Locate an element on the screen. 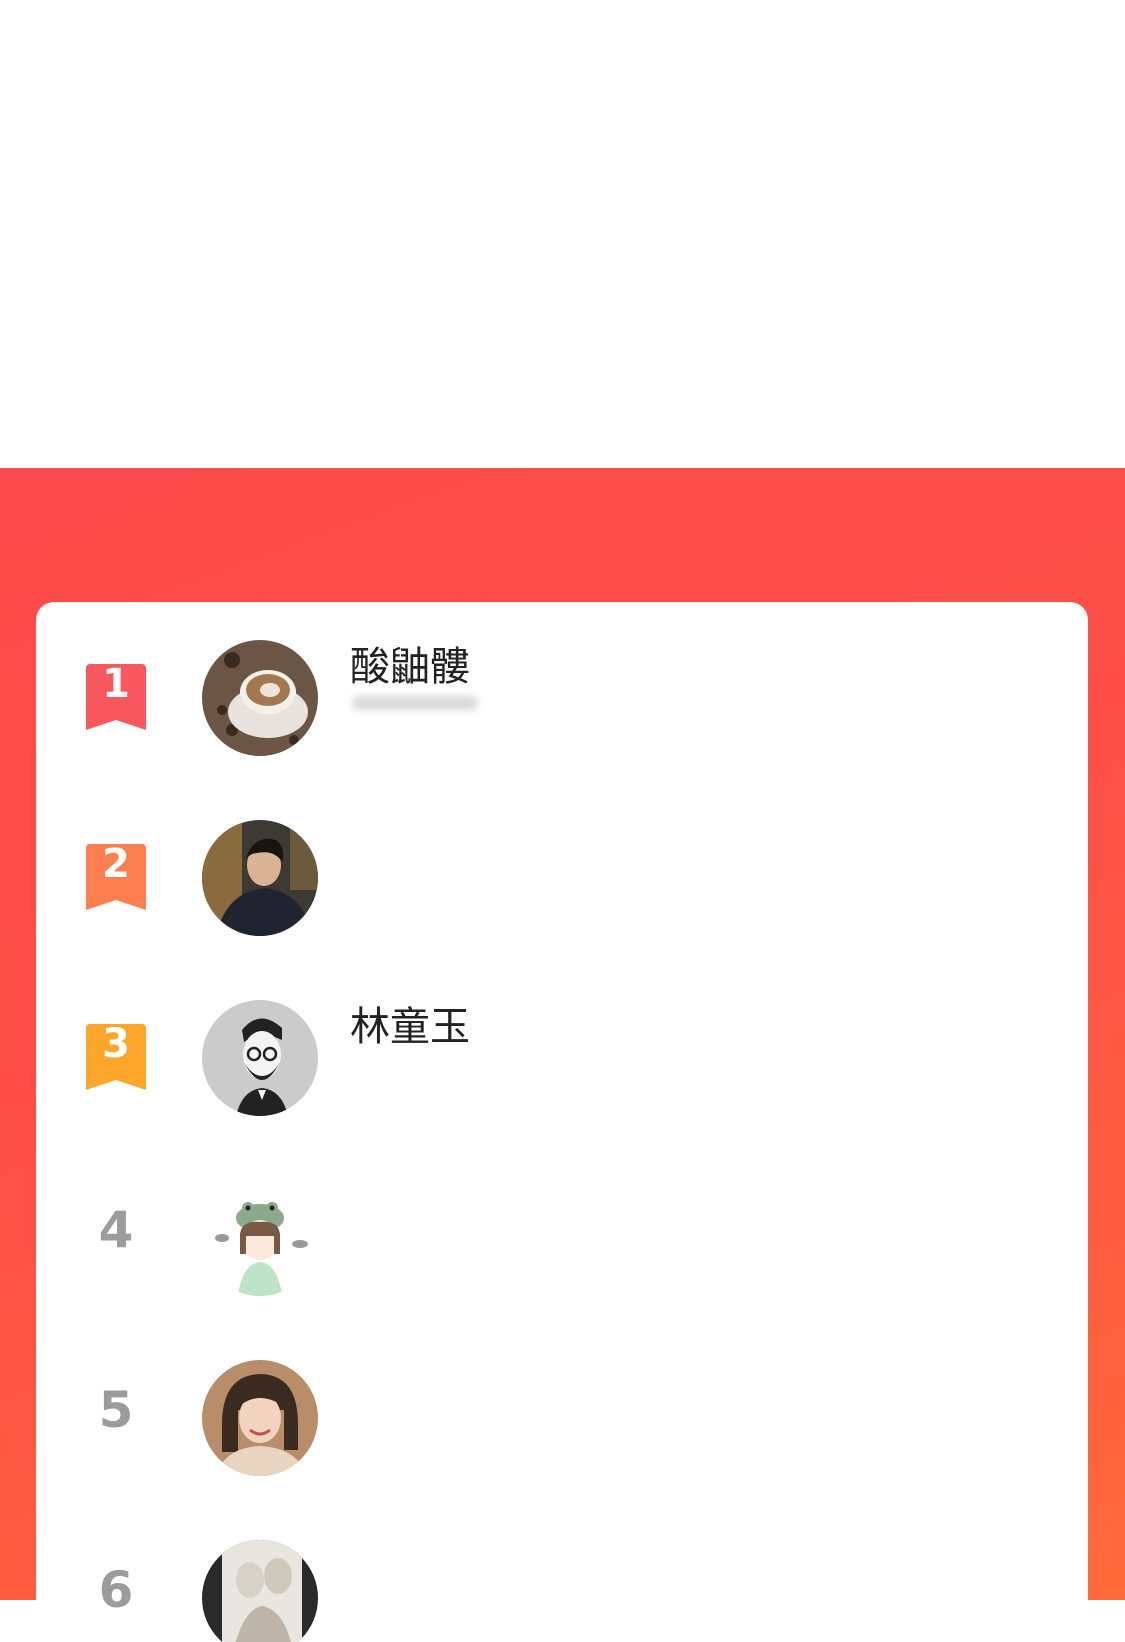  leaderboard-row: 4 is located at coordinates (562, 1232).